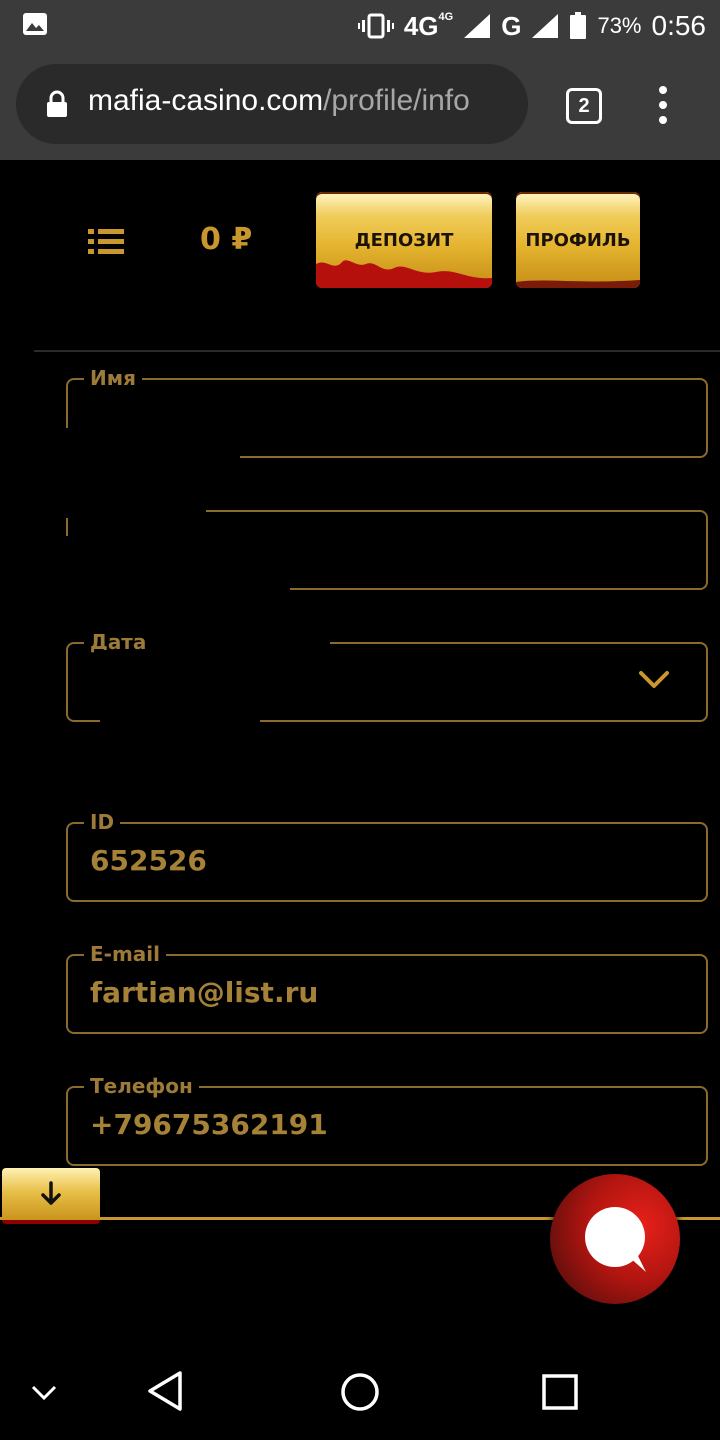  I want to click on id-value: 652526, so click(148, 860).